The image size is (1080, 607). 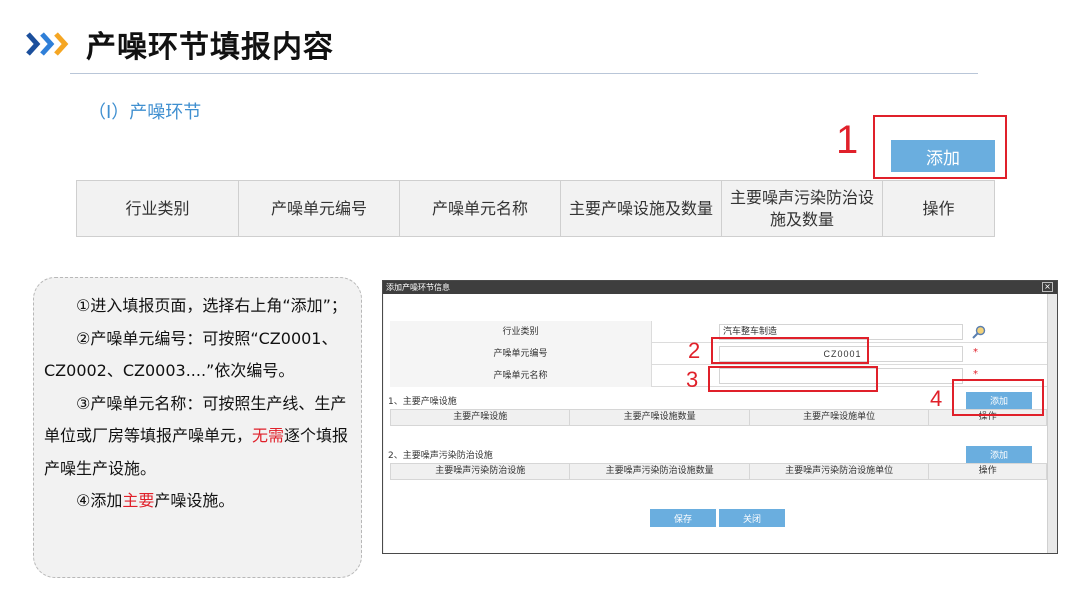 What do you see at coordinates (720, 287) in the screenshot?
I see `dialog-titlebar: 添加产噪环节信息 ×` at bounding box center [720, 287].